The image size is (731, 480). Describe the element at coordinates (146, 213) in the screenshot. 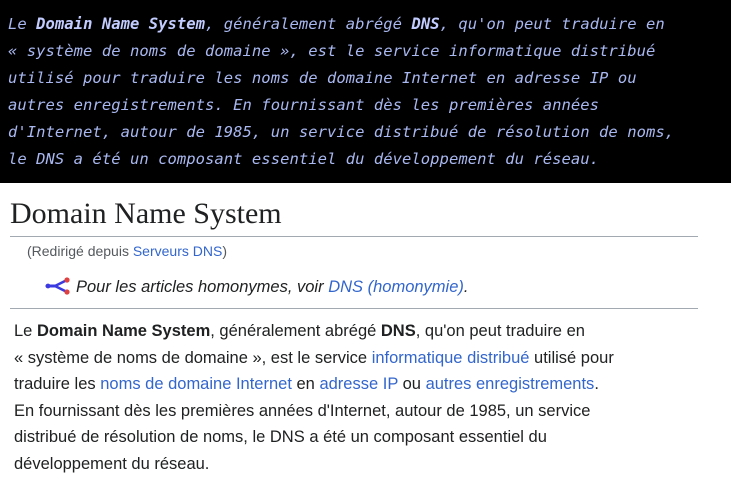

I see `page-title: Domain Name System` at that location.